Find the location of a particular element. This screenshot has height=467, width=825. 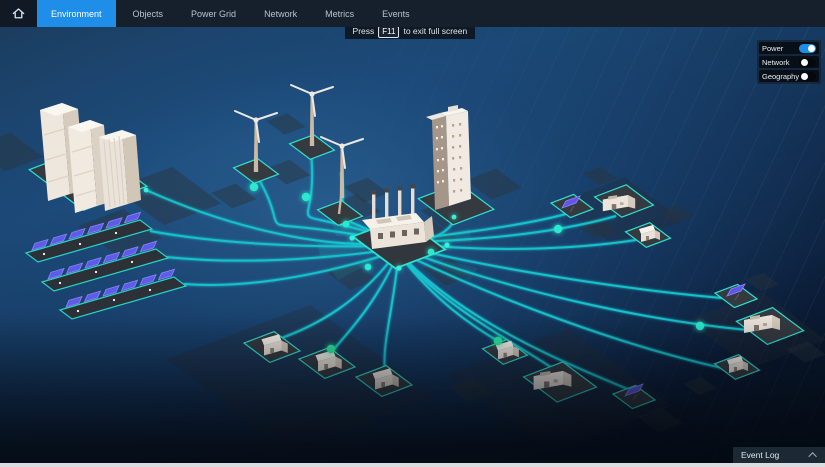

event-log-bar: Event Log is located at coordinates (779, 455).